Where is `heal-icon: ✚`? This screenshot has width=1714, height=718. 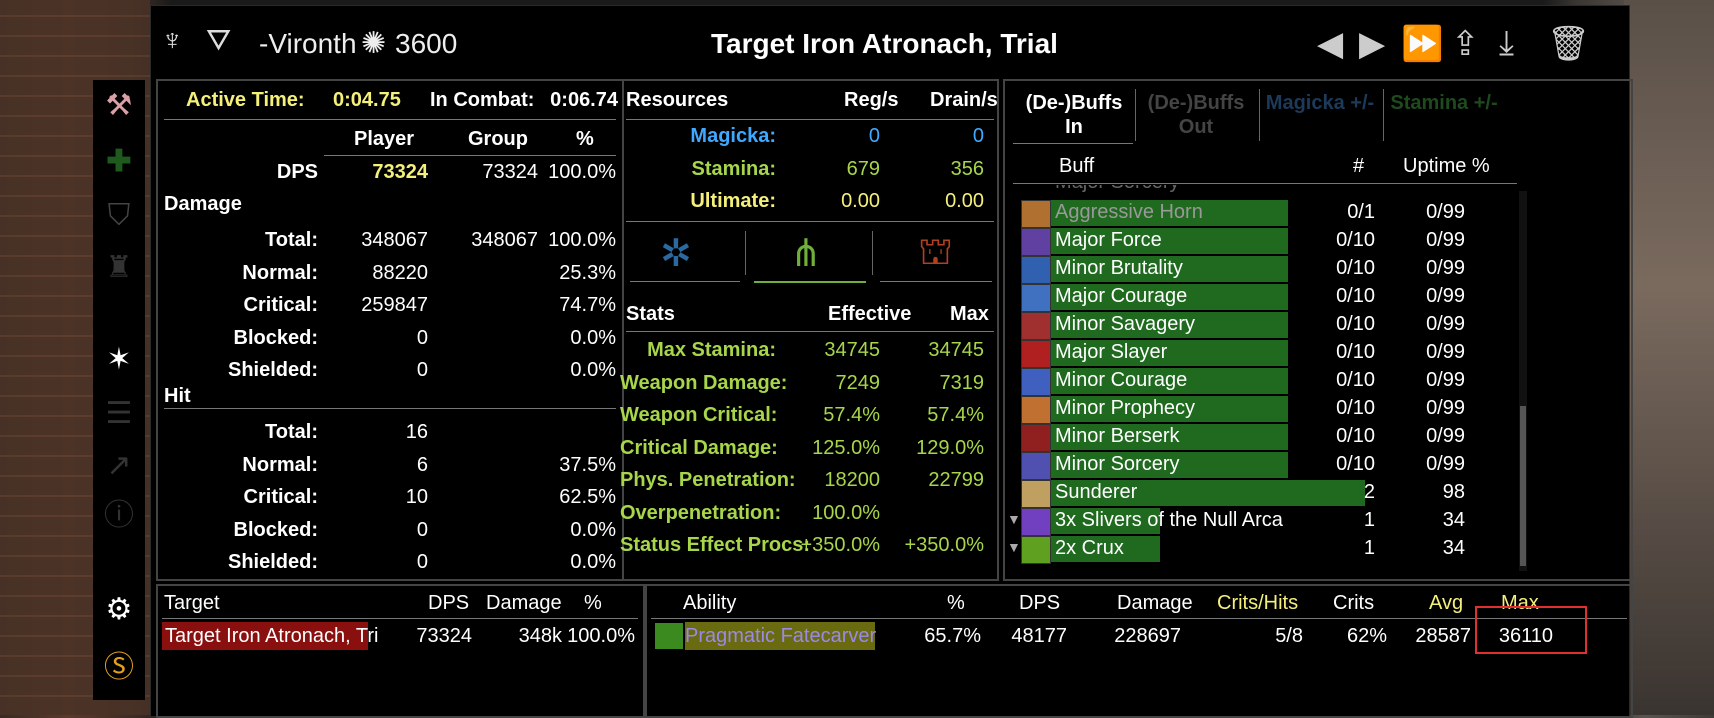 heal-icon: ✚ is located at coordinates (119, 162).